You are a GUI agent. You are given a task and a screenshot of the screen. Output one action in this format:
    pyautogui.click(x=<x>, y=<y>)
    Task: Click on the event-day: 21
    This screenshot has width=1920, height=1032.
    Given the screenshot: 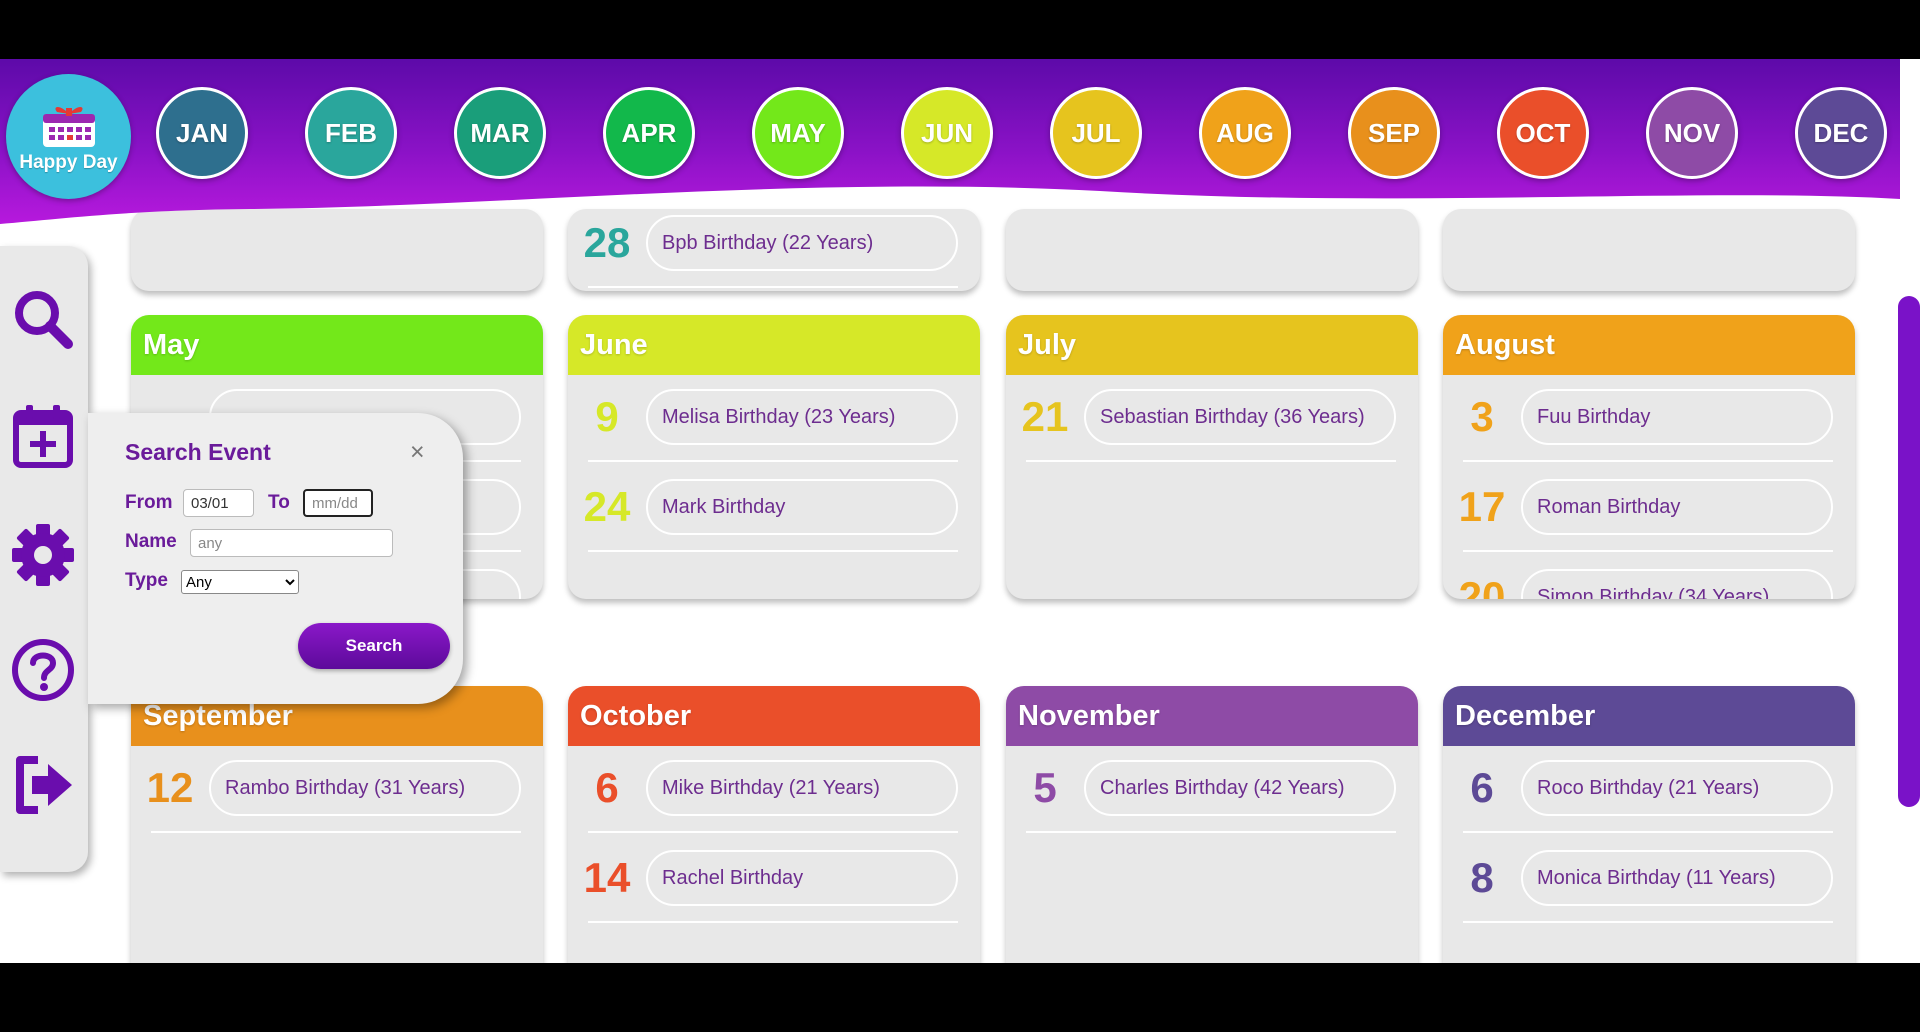 What is the action you would take?
    pyautogui.click(x=1045, y=416)
    